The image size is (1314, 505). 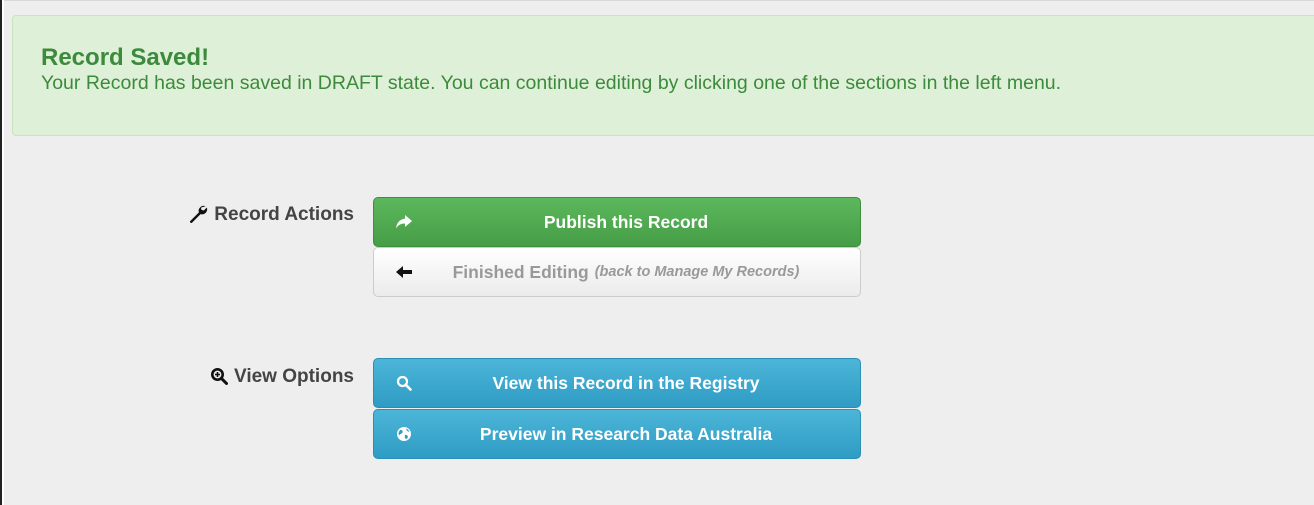 I want to click on wrench-icon, so click(x=198, y=216).